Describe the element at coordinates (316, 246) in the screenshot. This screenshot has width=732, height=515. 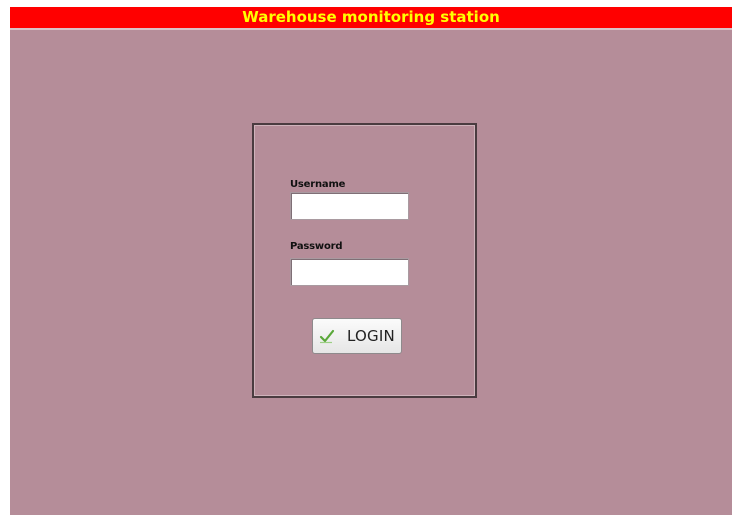
I see `password-label: Password` at that location.